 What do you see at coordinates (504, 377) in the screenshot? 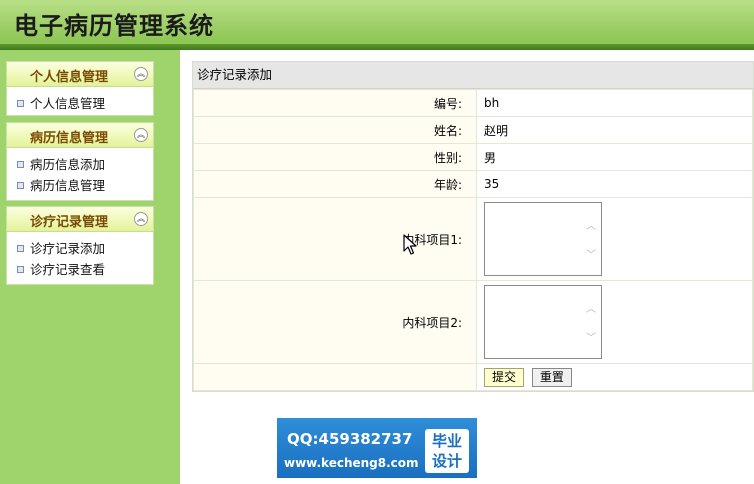
I see `submit-button: 提交` at bounding box center [504, 377].